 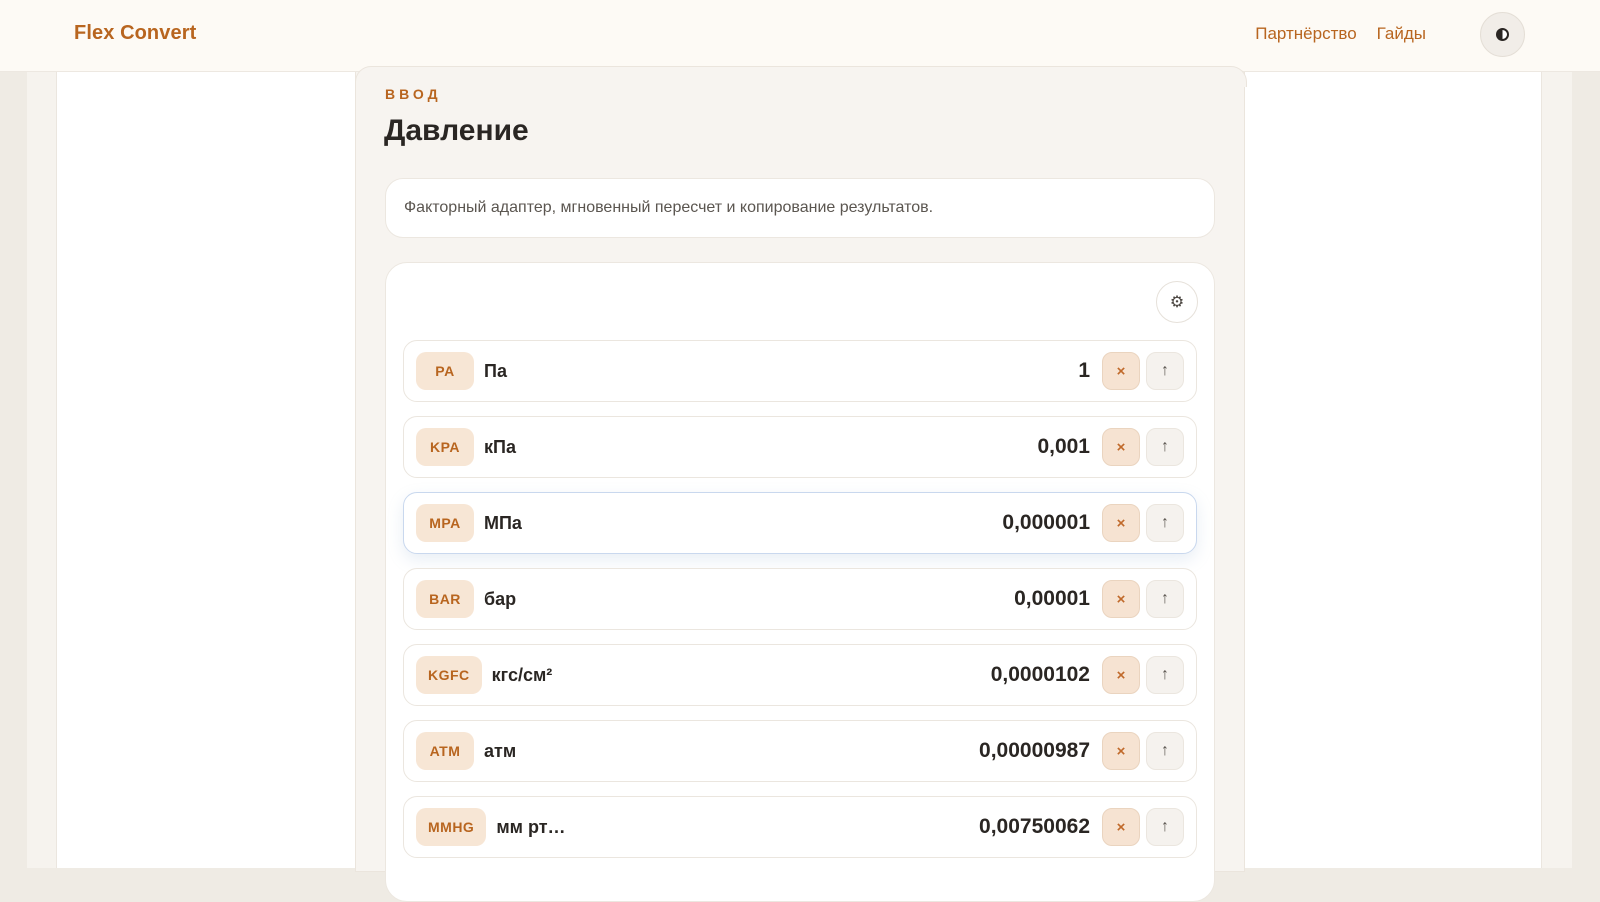 I want to click on unit-badge: MPA, so click(x=445, y=523).